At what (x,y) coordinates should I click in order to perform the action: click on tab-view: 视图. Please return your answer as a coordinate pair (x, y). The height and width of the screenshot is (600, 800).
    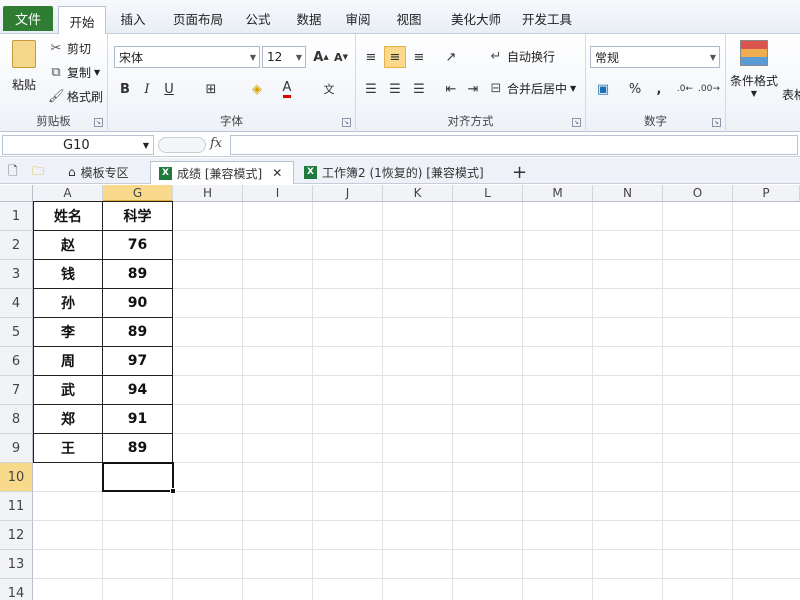
    Looking at the image, I should click on (409, 18).